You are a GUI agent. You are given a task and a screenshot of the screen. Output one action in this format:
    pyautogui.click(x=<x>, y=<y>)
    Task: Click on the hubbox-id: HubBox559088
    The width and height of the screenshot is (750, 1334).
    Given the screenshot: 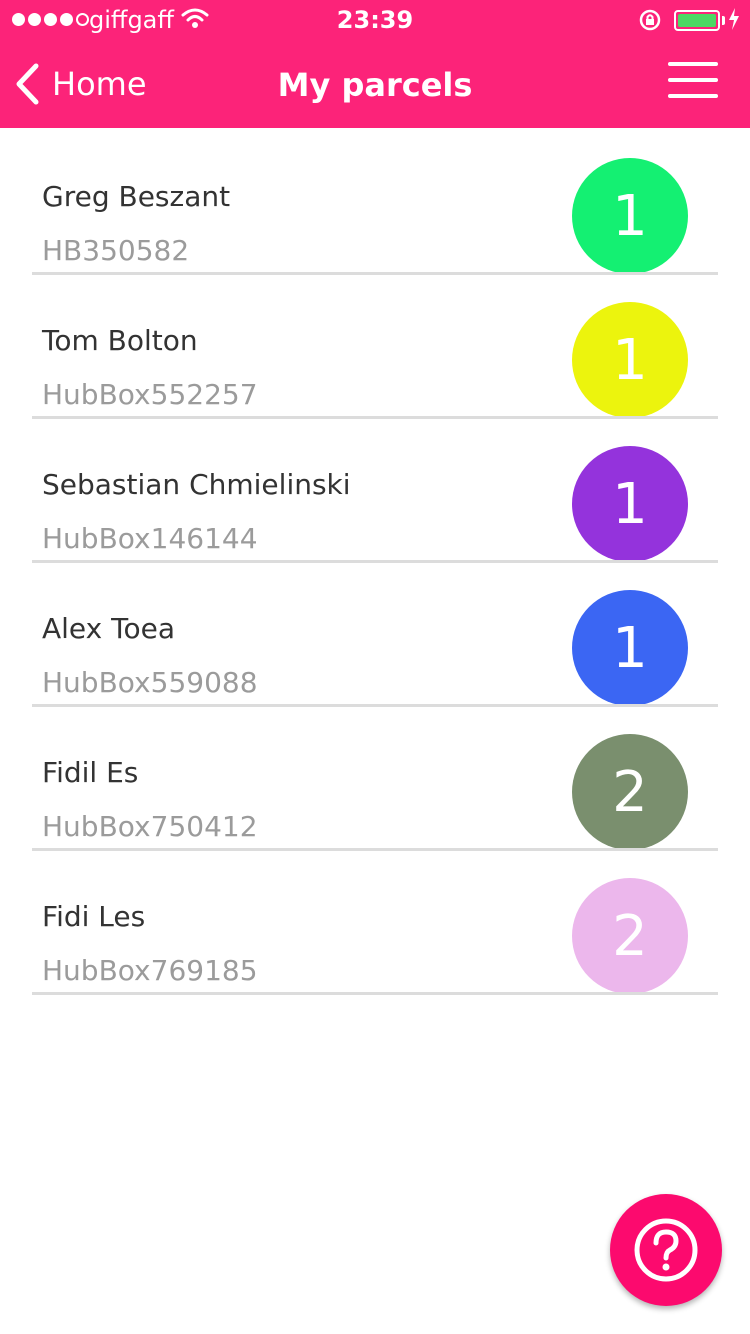 What is the action you would take?
    pyautogui.click(x=150, y=682)
    